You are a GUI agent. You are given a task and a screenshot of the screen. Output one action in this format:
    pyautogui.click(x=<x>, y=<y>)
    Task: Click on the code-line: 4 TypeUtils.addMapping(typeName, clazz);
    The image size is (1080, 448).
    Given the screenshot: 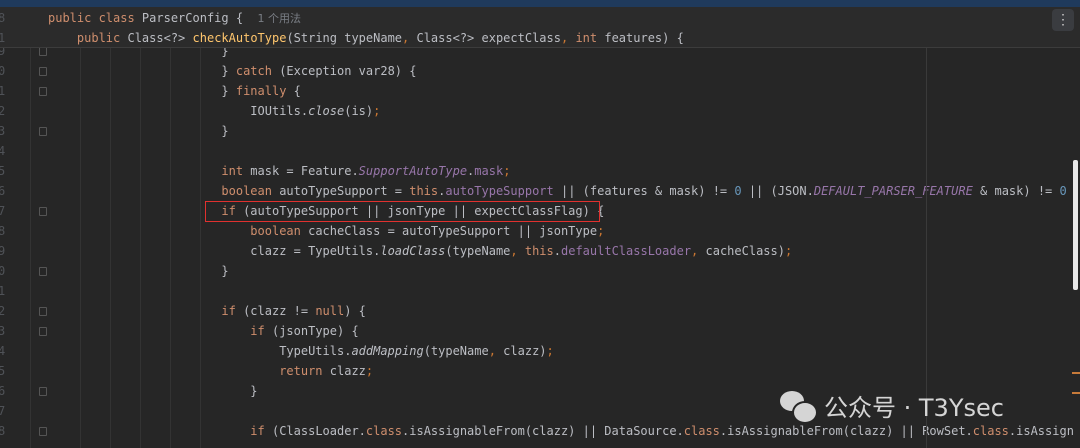 What is the action you would take?
    pyautogui.click(x=540, y=351)
    